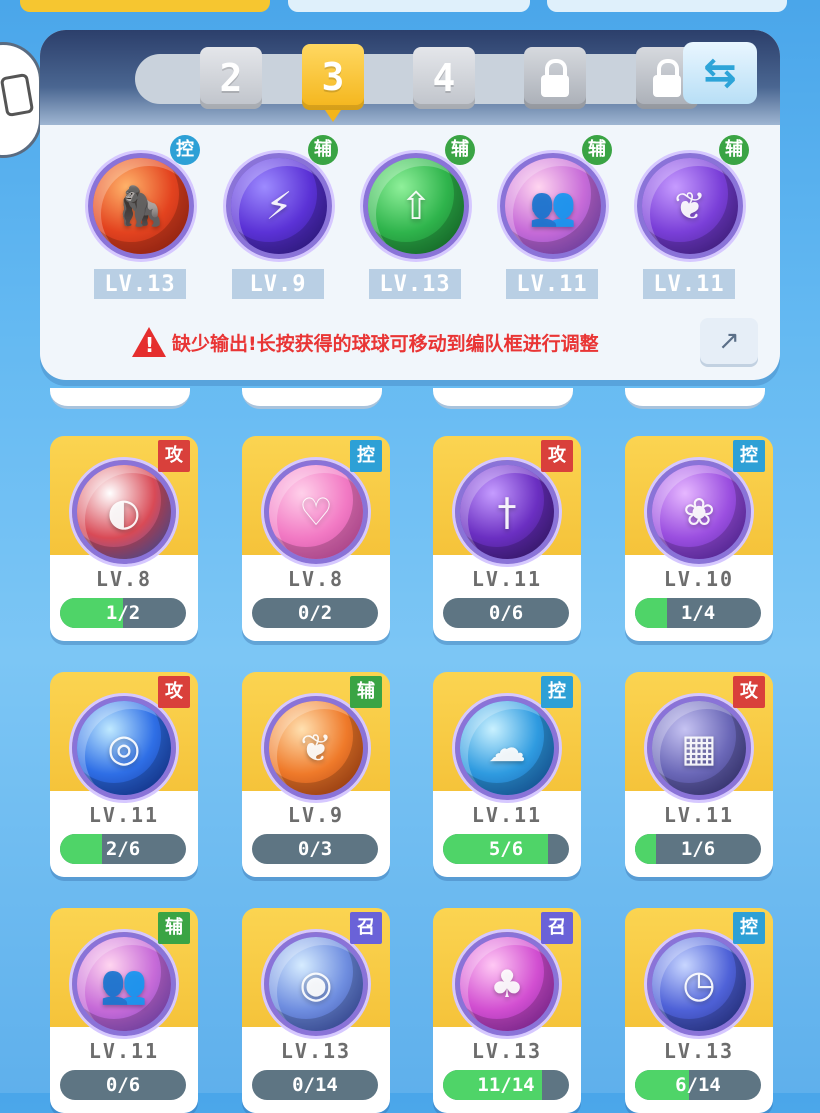 The width and height of the screenshot is (820, 1113). I want to click on ball-card: ◎ 攻 LV.11 2/6, so click(124, 774).